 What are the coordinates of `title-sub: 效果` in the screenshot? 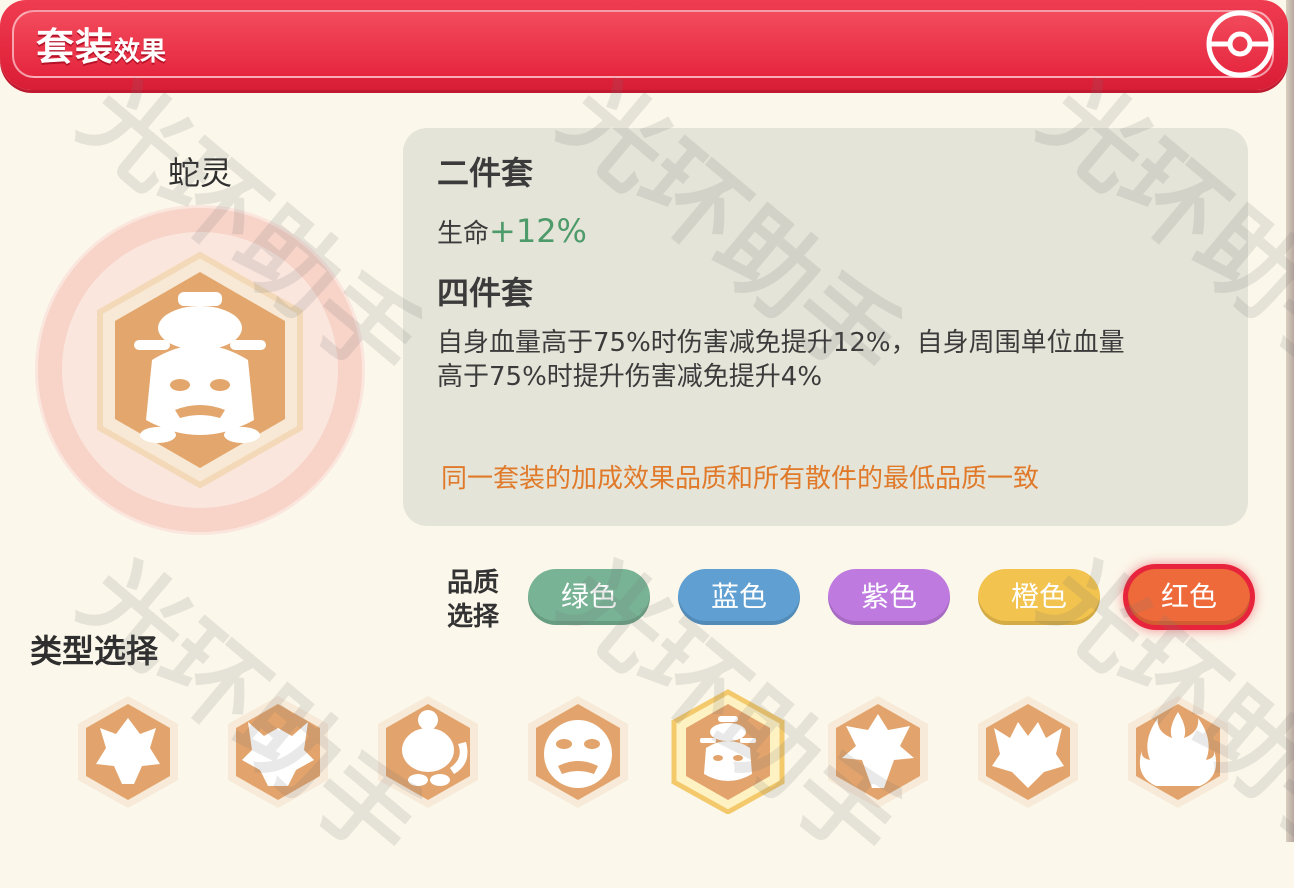 It's located at (140, 52).